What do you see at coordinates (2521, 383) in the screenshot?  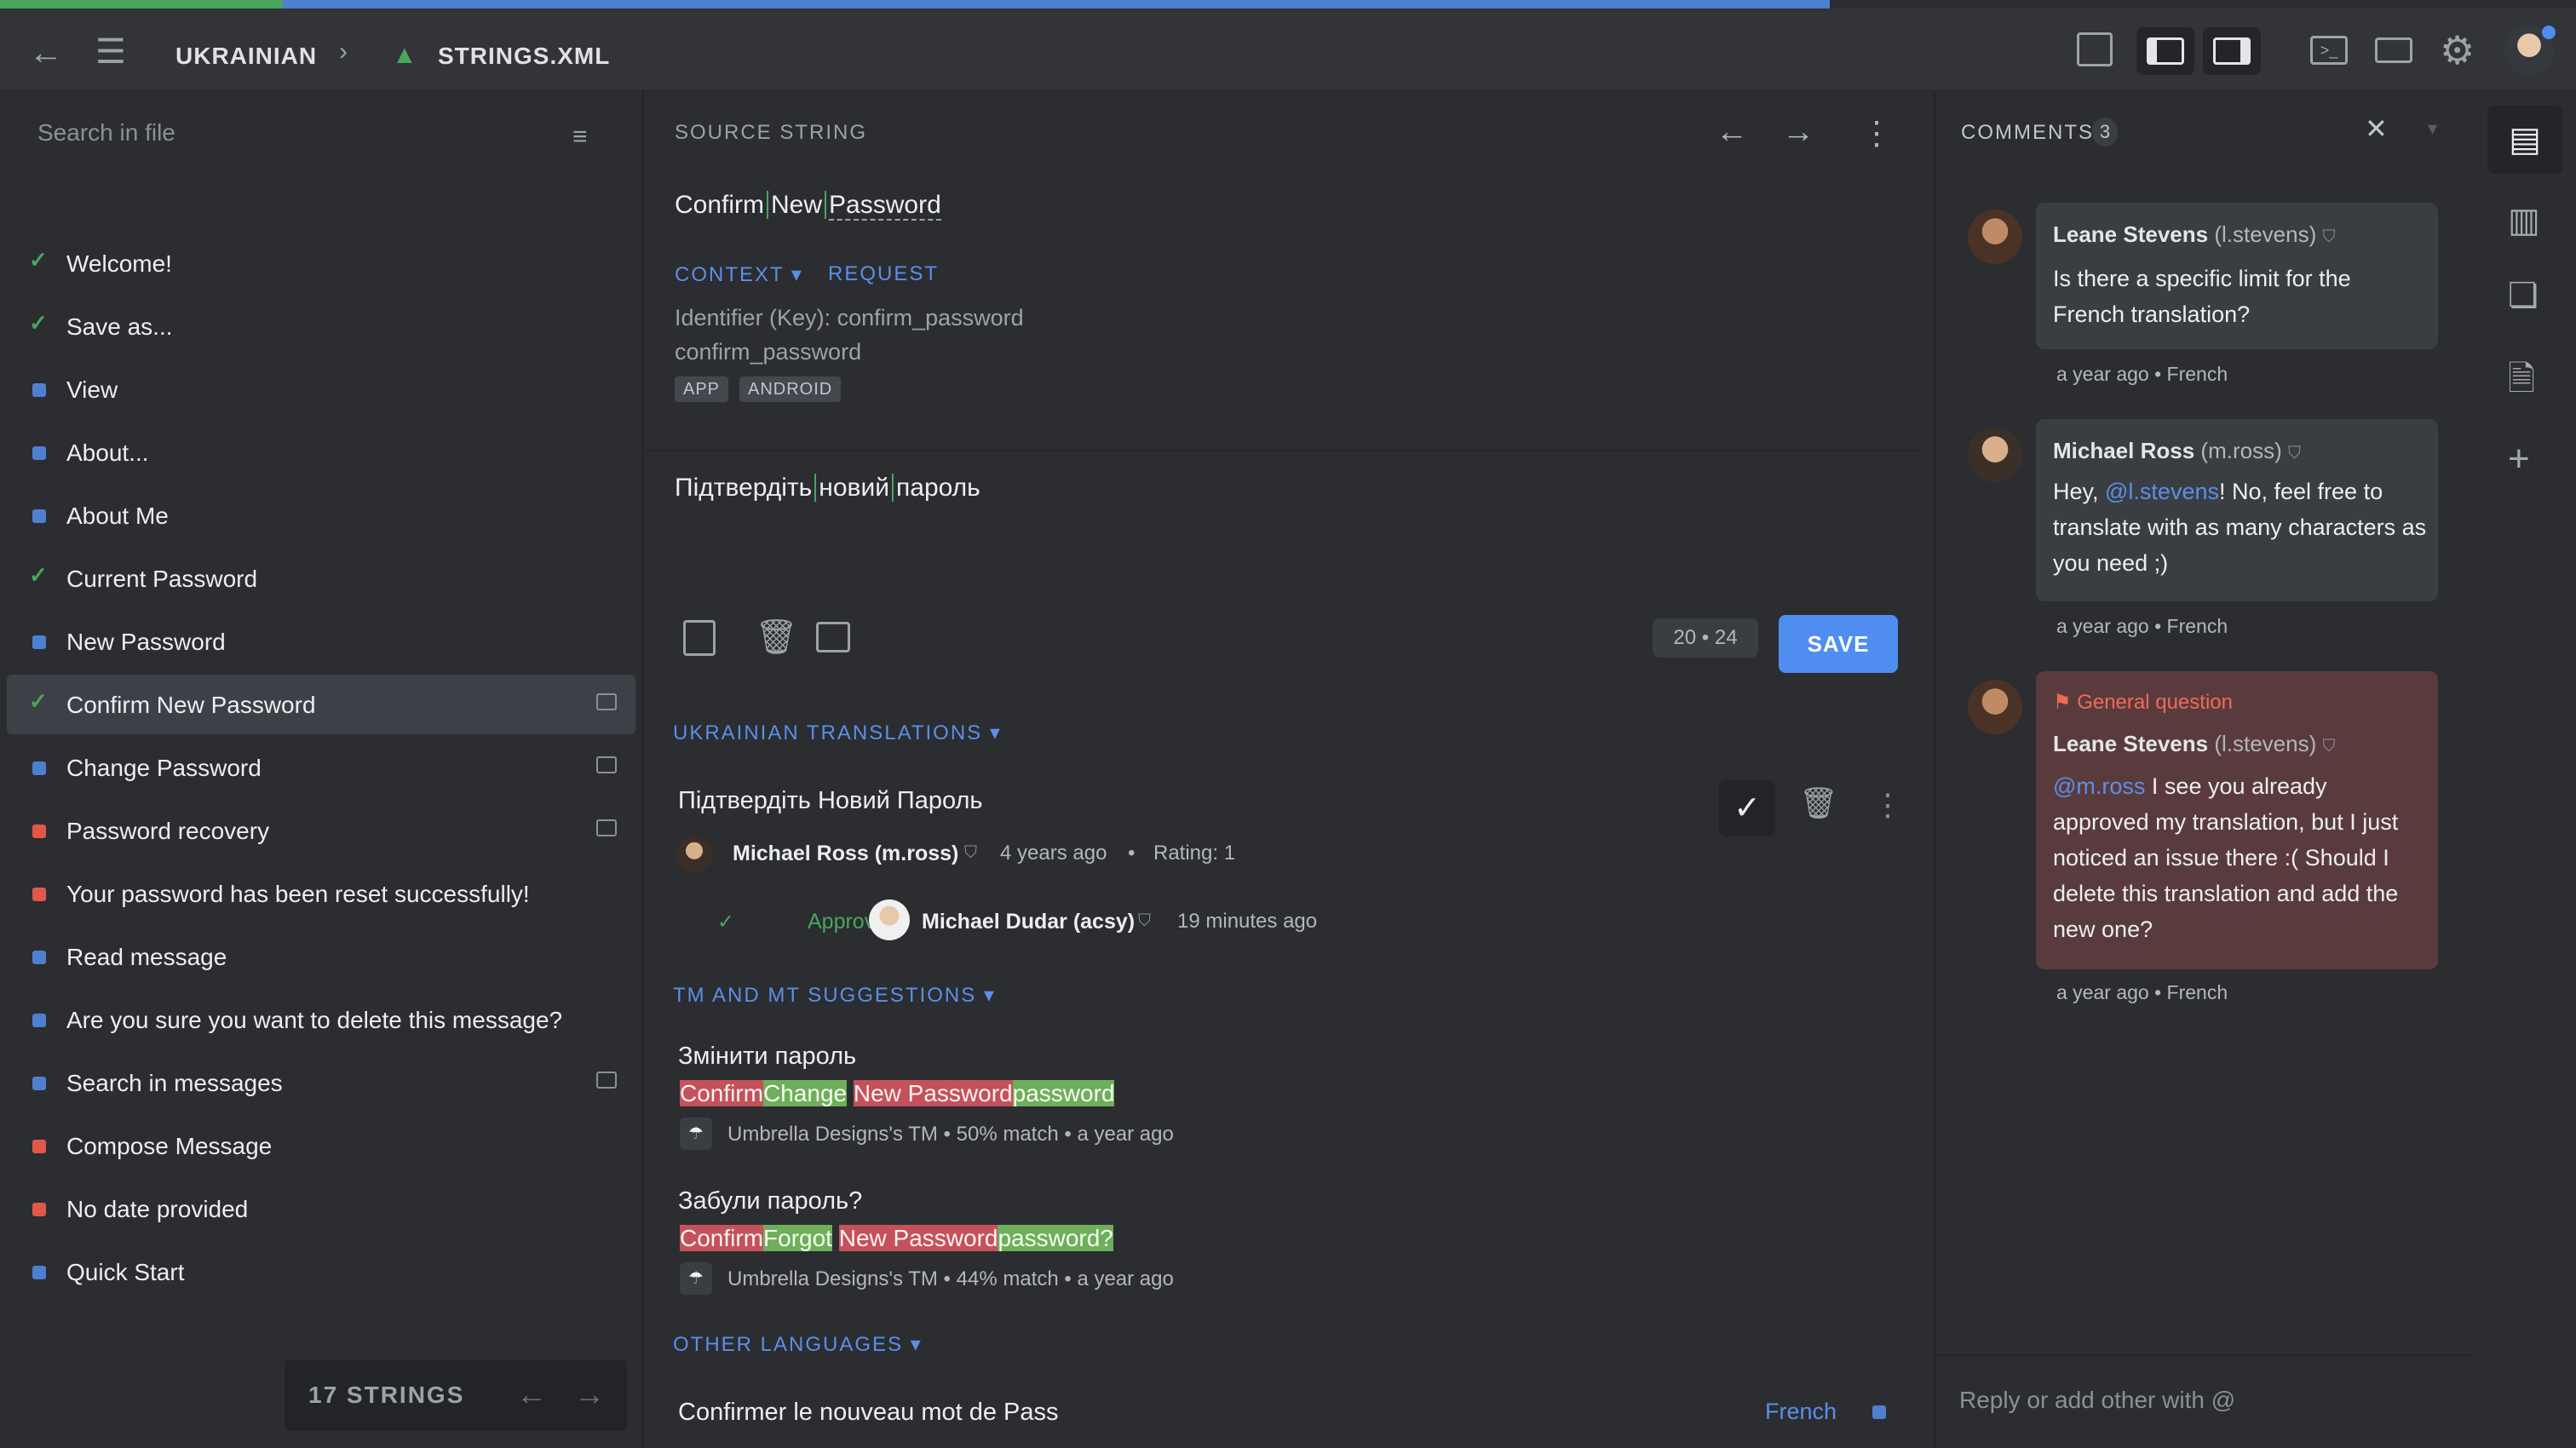 I see `file-info-icon: 🗎` at bounding box center [2521, 383].